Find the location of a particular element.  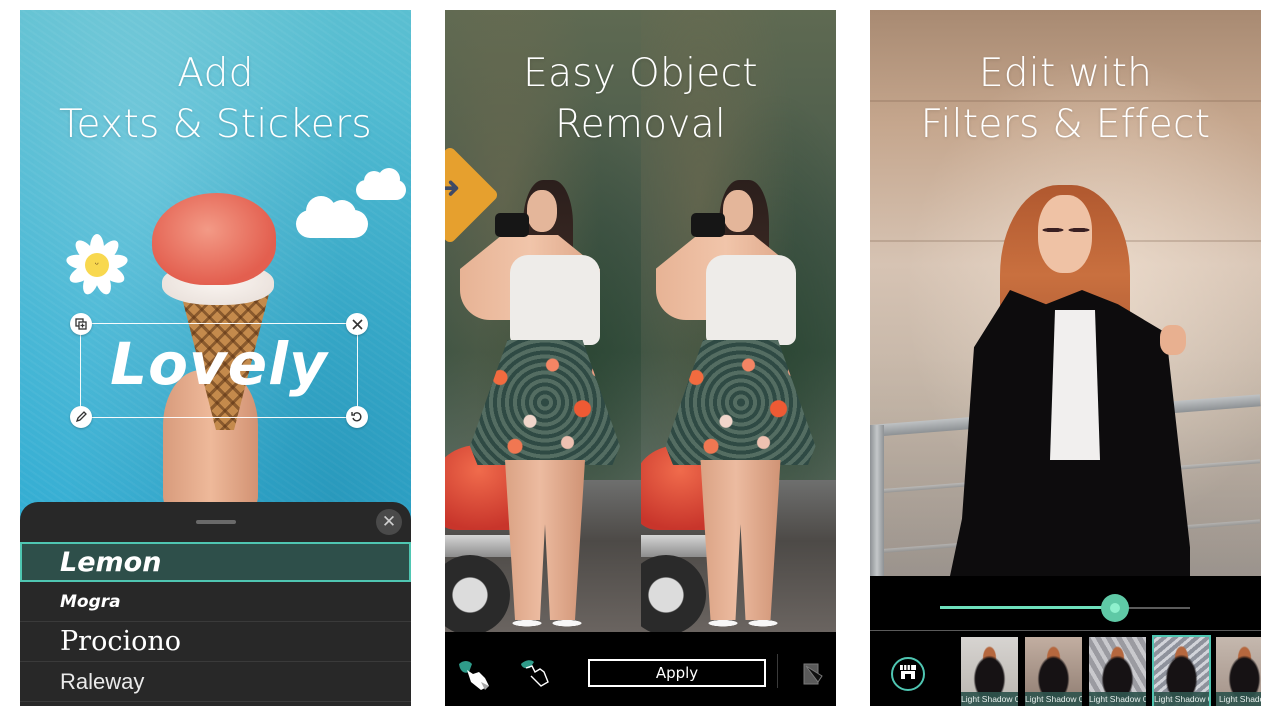

rotate-icon is located at coordinates (357, 417).